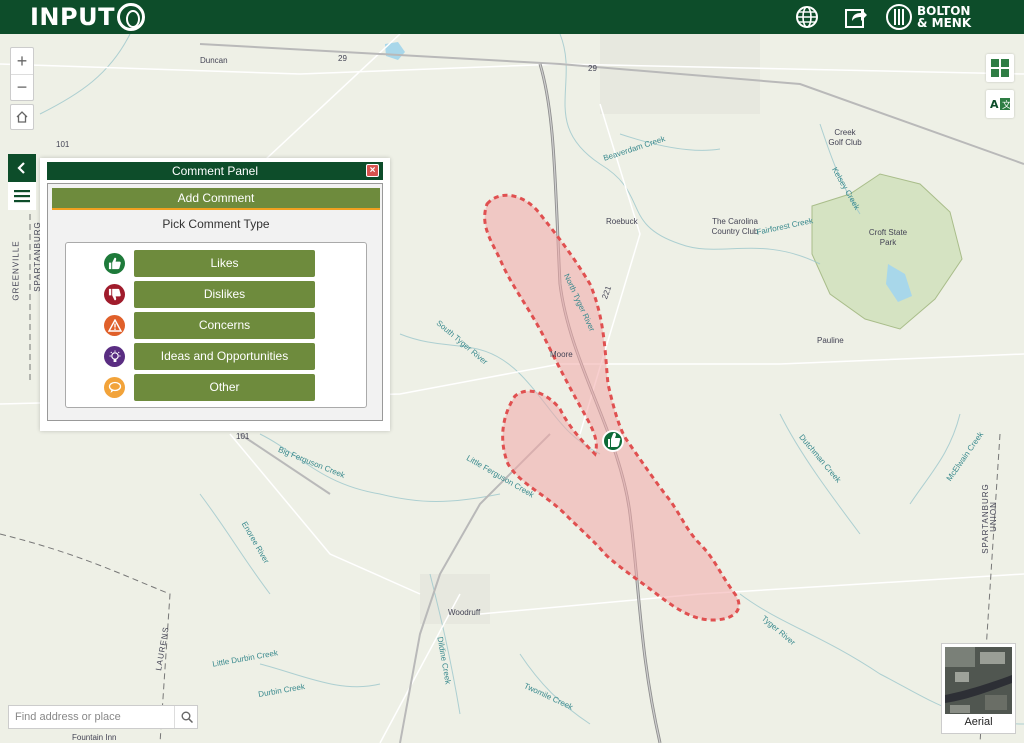 The image size is (1024, 743). What do you see at coordinates (114, 294) in the screenshot?
I see `thumbs-down-icon` at bounding box center [114, 294].